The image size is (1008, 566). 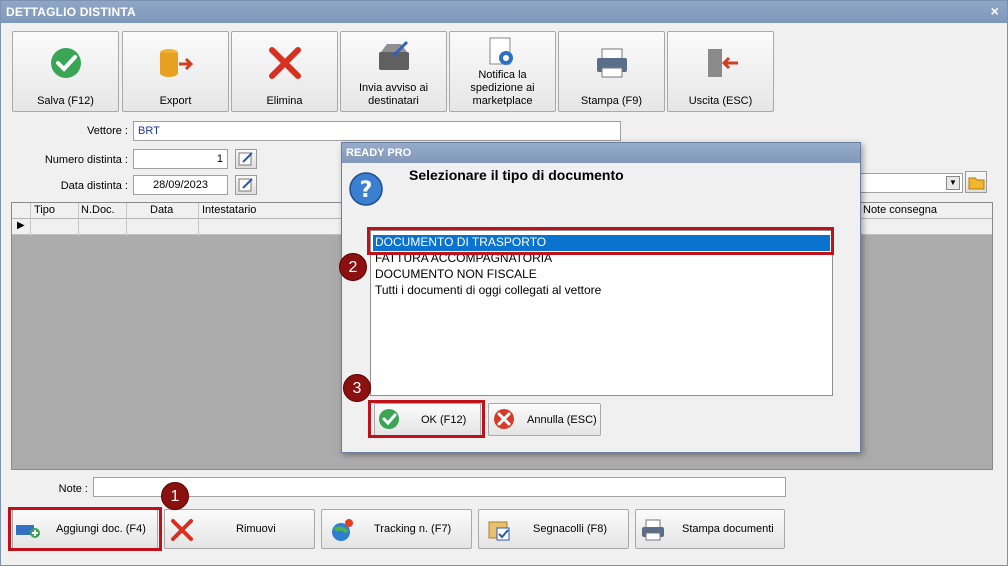 What do you see at coordinates (504, 420) in the screenshot?
I see `cancel-x-icon` at bounding box center [504, 420].